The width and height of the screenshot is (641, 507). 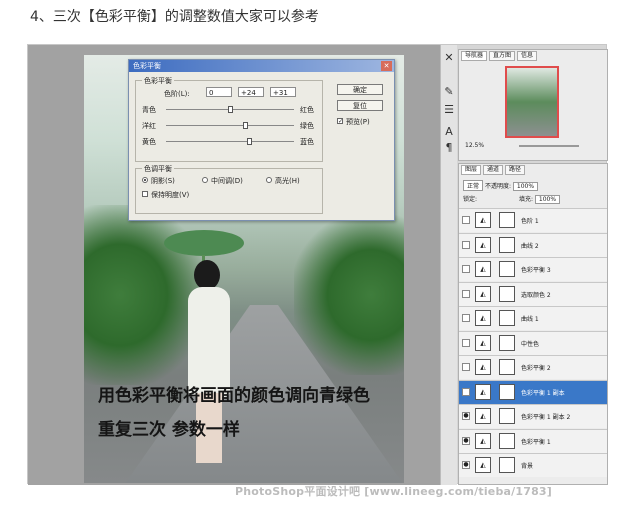 I want to click on layer-row: ● ◭ 背景, so click(x=533, y=465).